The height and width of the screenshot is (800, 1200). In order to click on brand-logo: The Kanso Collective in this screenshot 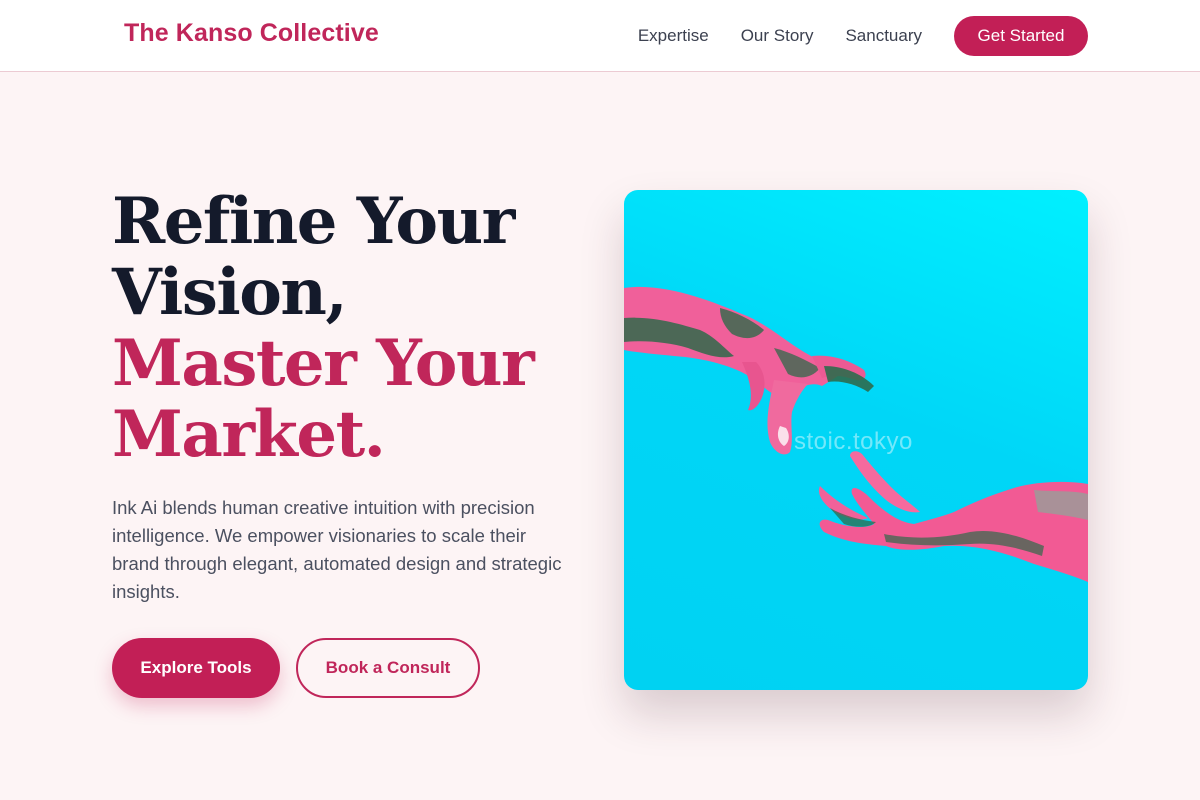, I will do `click(251, 33)`.